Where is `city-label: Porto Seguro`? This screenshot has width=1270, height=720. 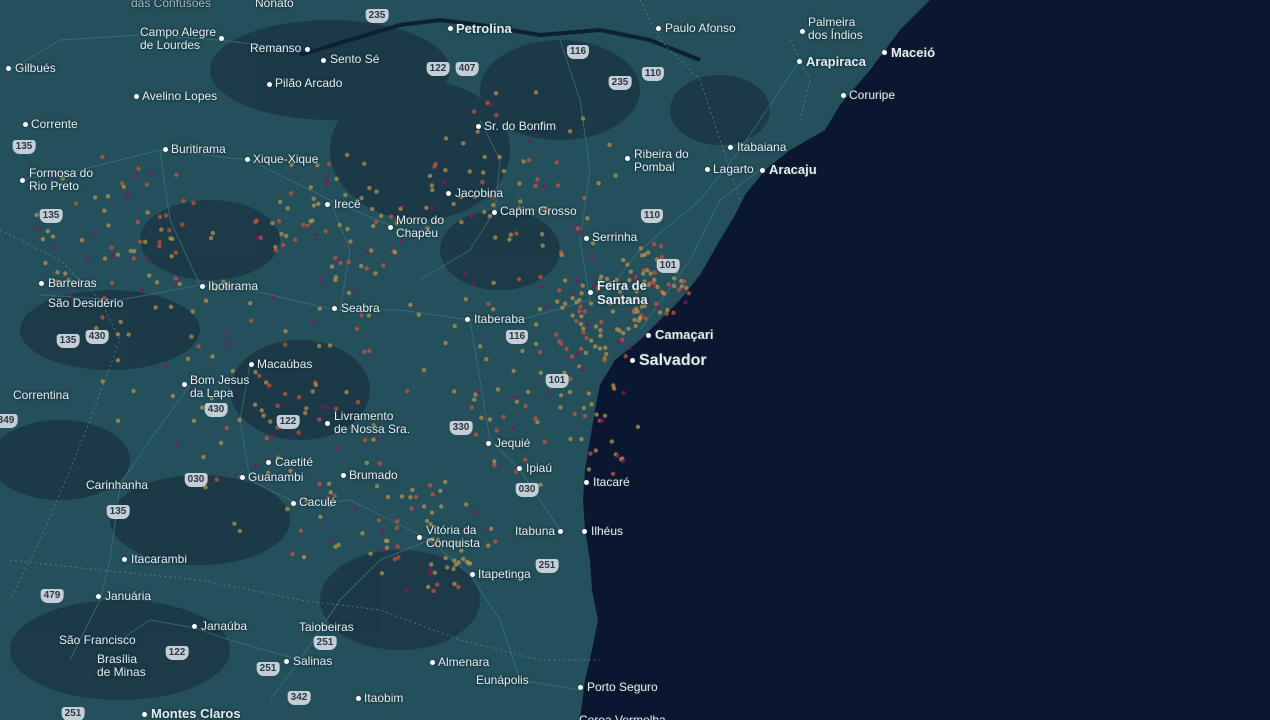 city-label: Porto Seguro is located at coordinates (622, 687).